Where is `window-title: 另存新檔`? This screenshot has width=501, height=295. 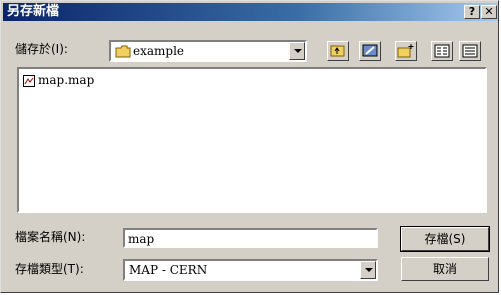
window-title: 另存新檔 is located at coordinates (33, 11).